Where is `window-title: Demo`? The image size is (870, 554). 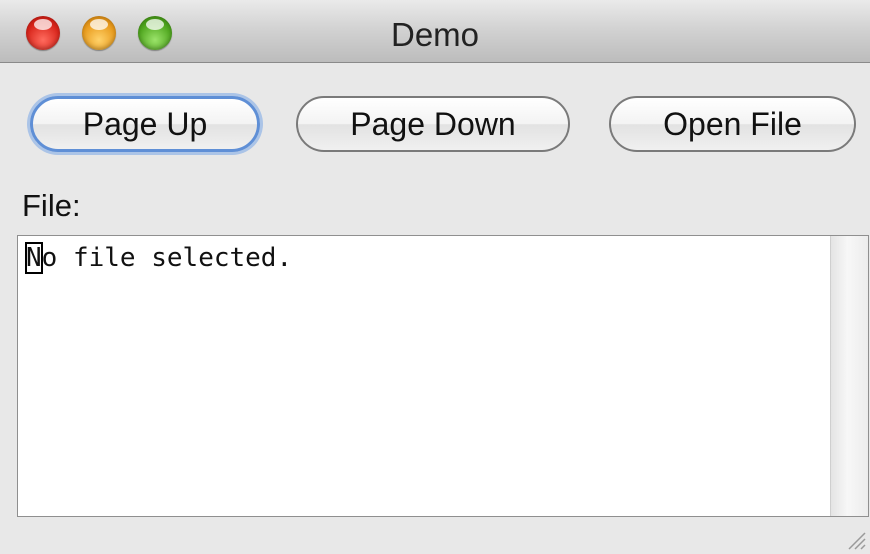 window-title: Demo is located at coordinates (435, 34).